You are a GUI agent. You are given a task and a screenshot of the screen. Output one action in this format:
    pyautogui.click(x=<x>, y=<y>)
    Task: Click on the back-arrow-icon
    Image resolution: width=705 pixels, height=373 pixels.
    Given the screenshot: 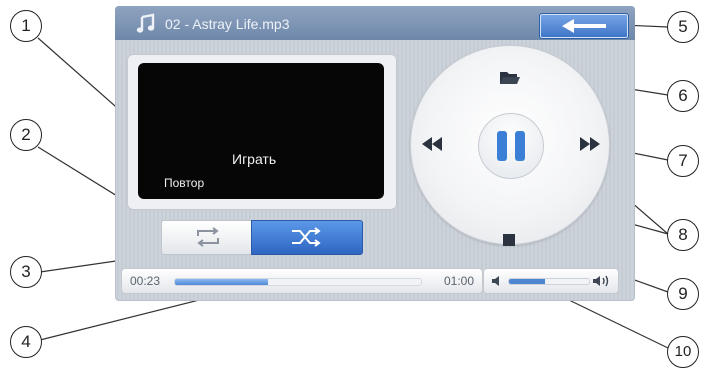 What is the action you would take?
    pyautogui.click(x=584, y=26)
    